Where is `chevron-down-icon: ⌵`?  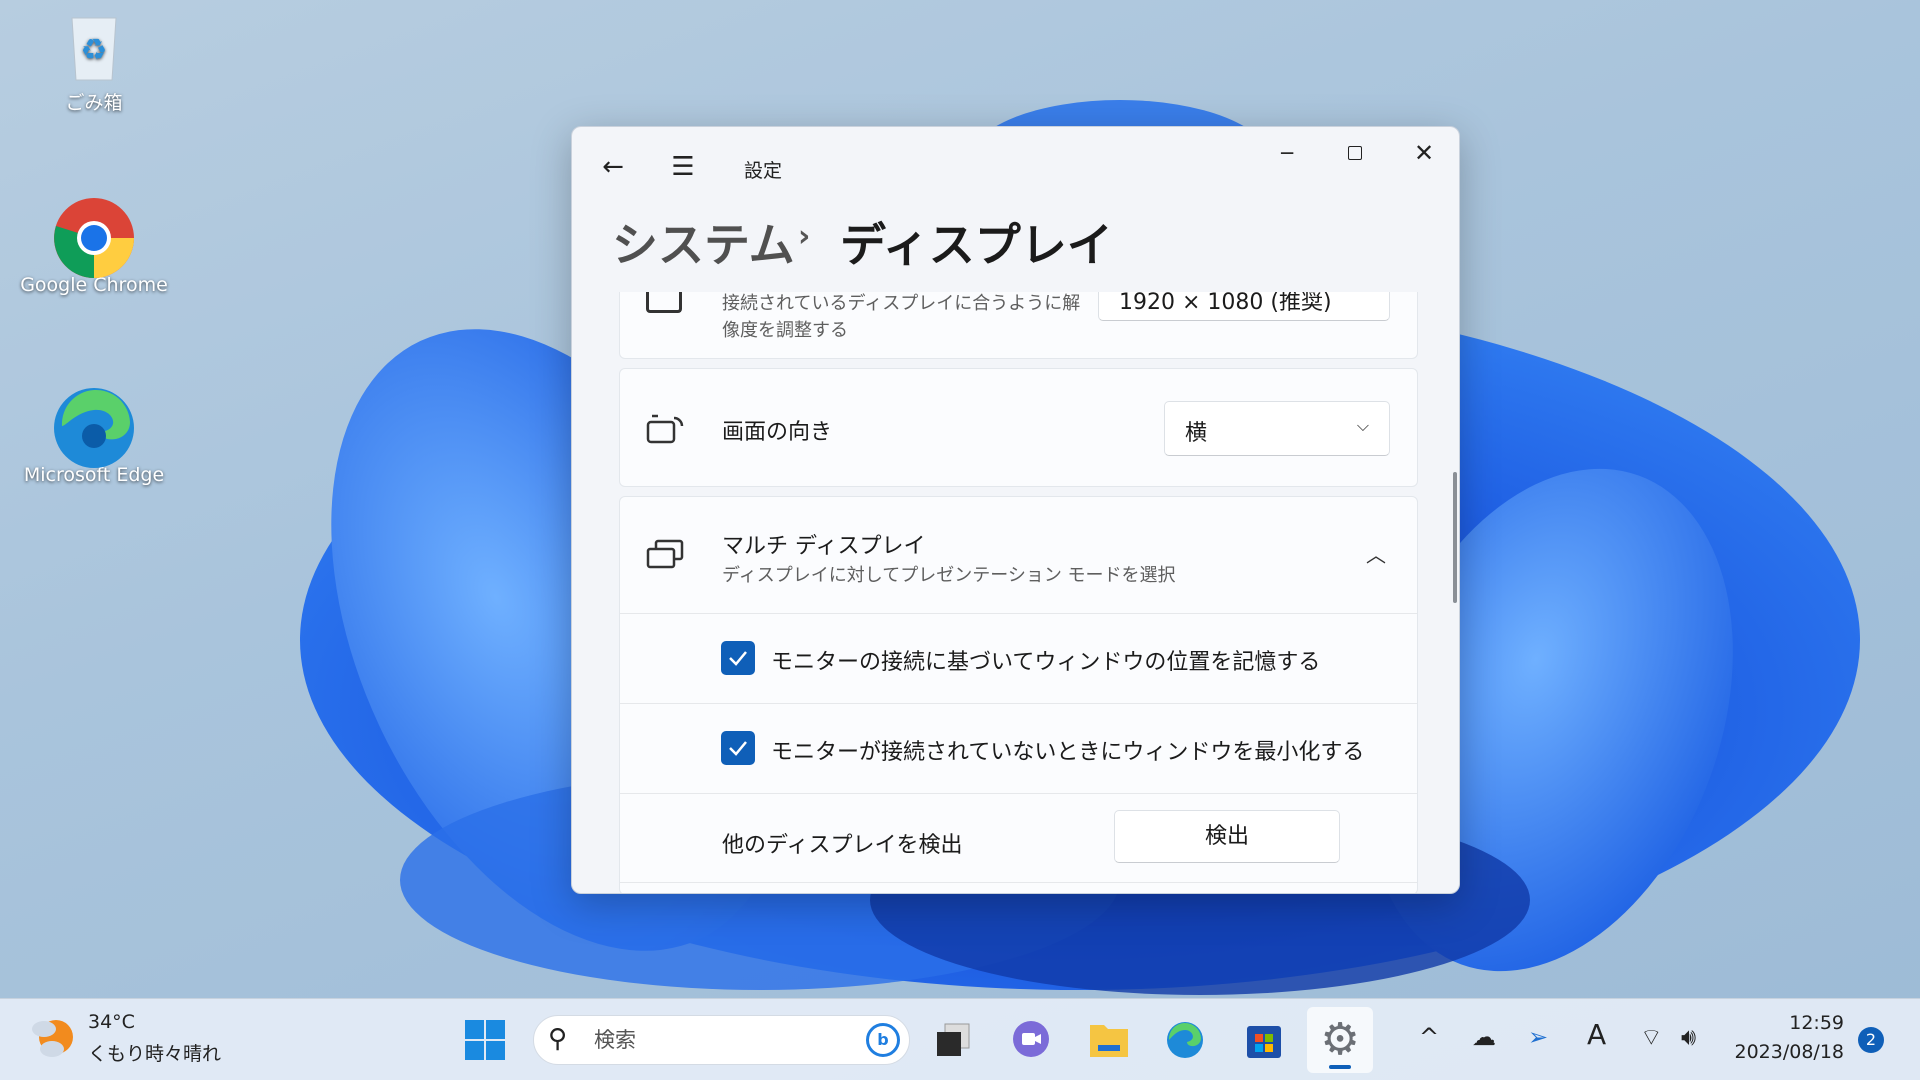 chevron-down-icon: ⌵ is located at coordinates (1362, 425).